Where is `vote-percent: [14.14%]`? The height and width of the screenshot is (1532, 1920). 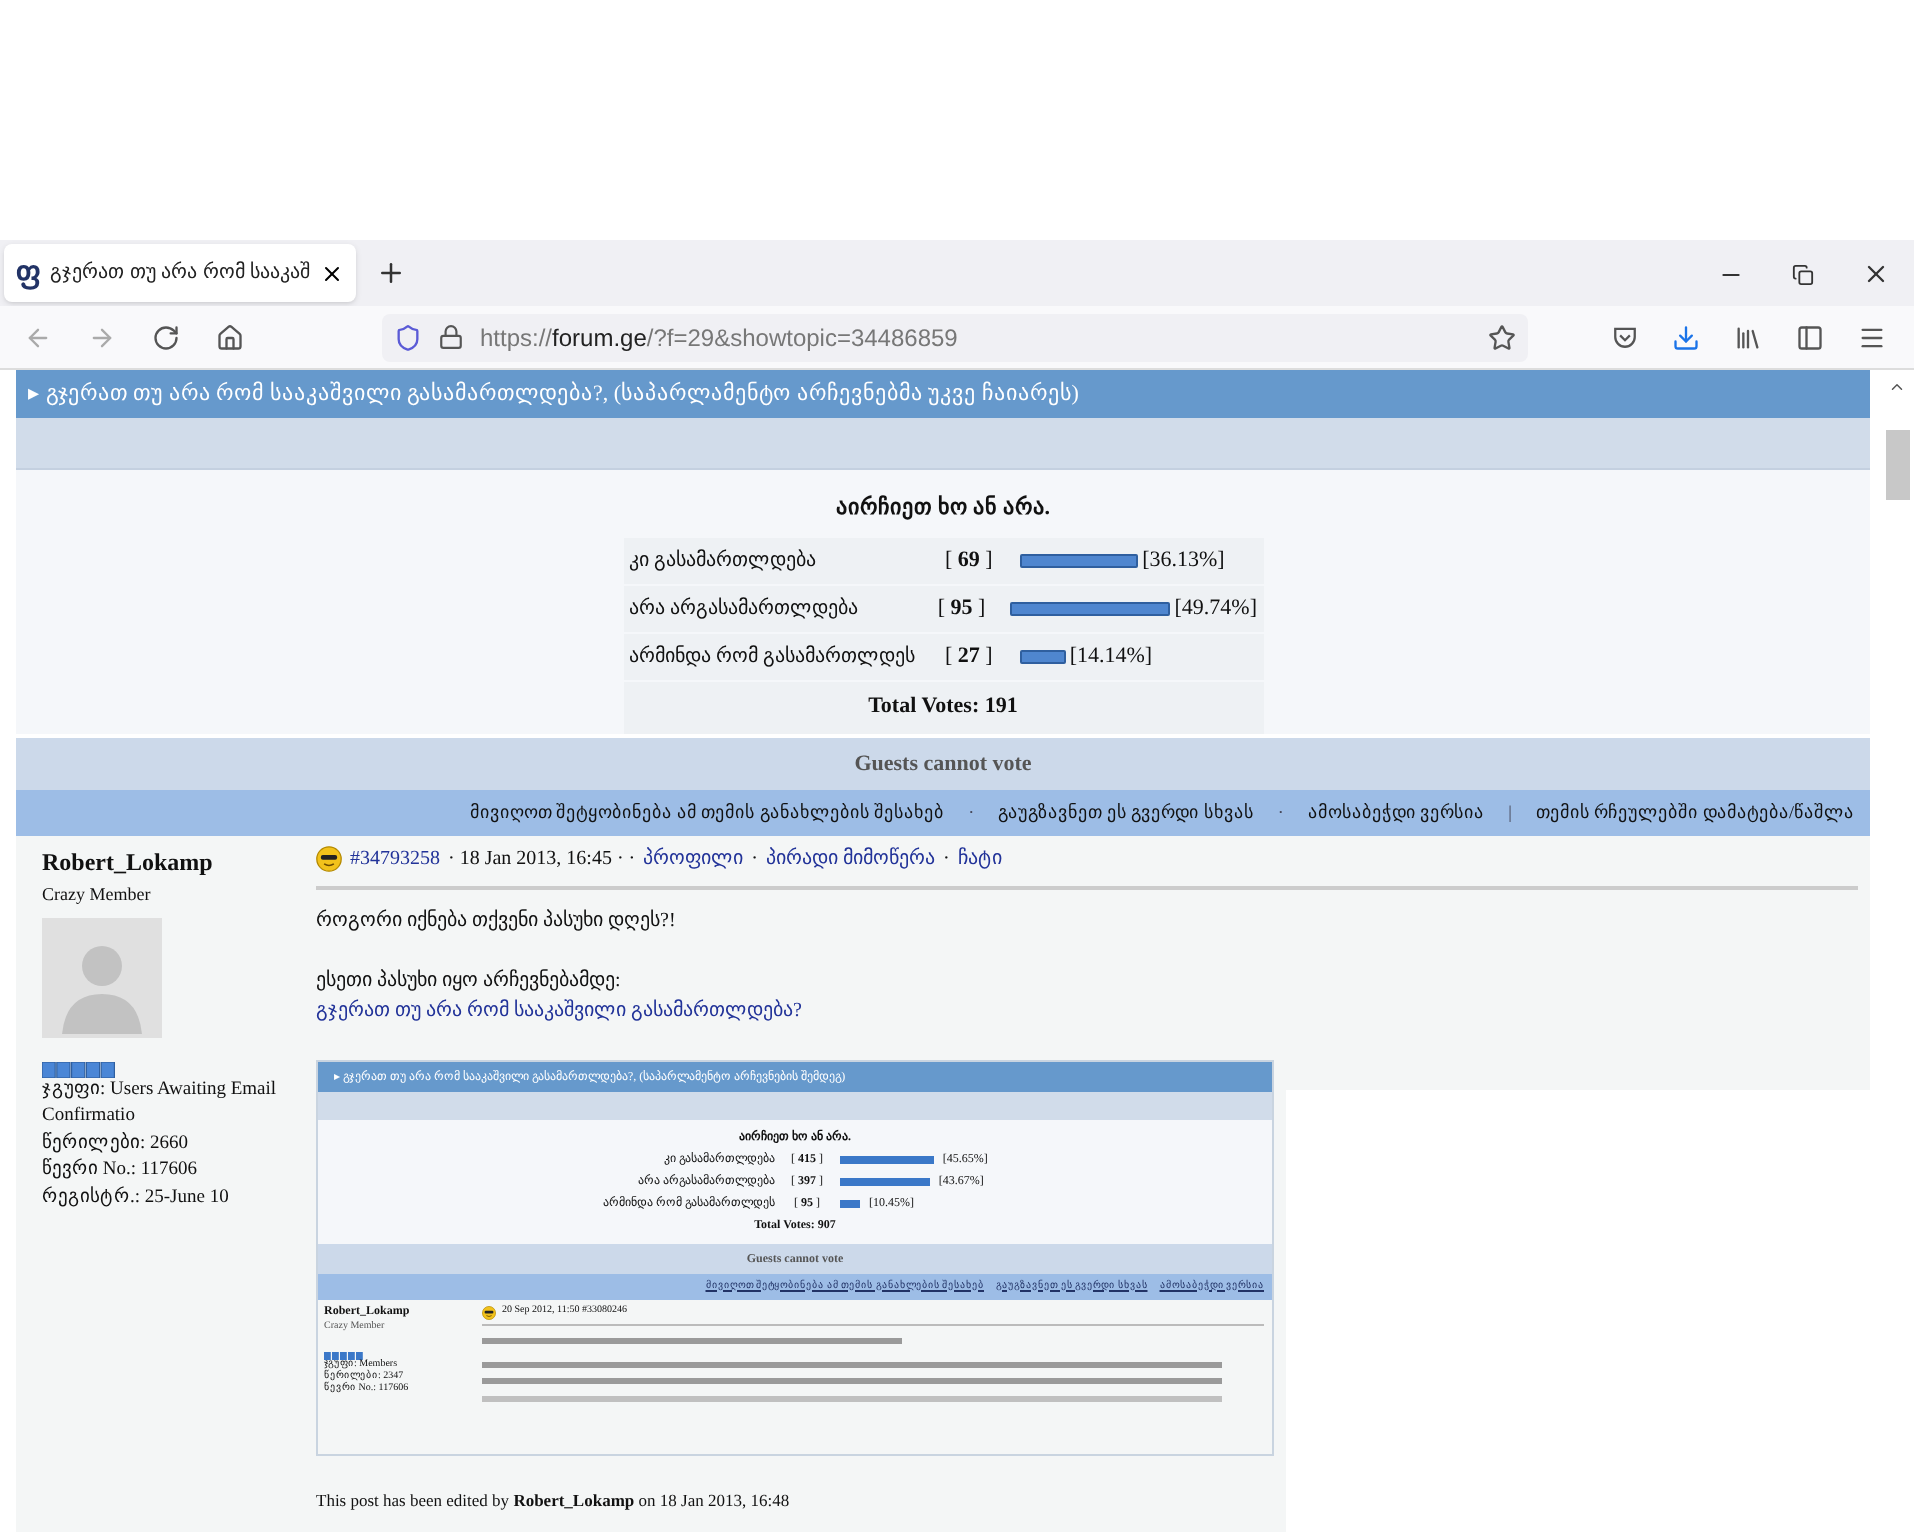
vote-percent: [14.14%] is located at coordinates (1111, 656).